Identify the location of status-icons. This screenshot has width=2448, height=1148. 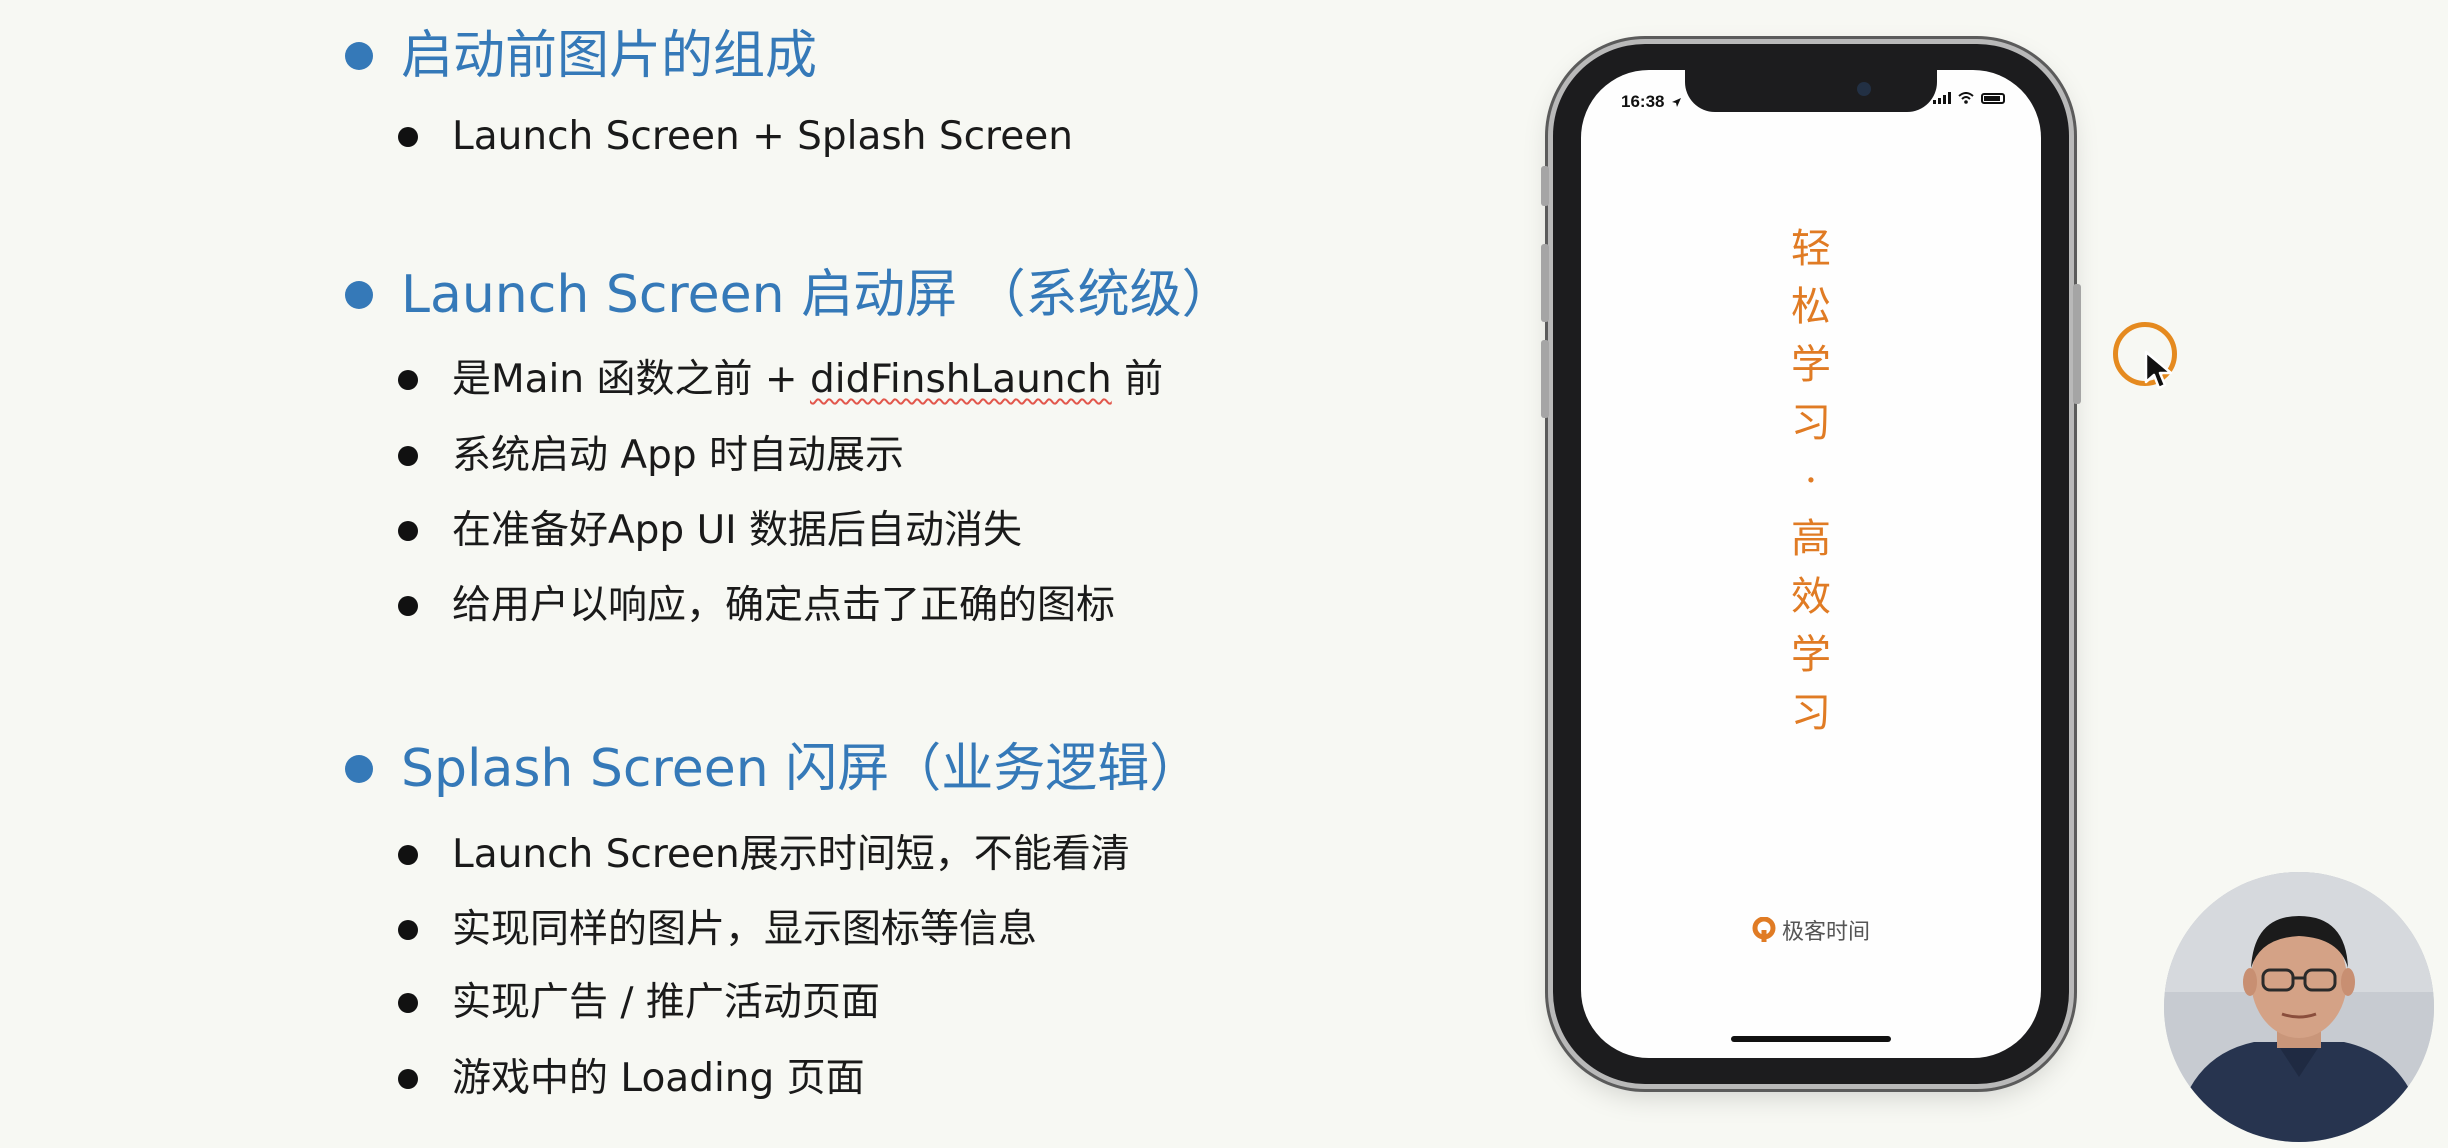
(1969, 98).